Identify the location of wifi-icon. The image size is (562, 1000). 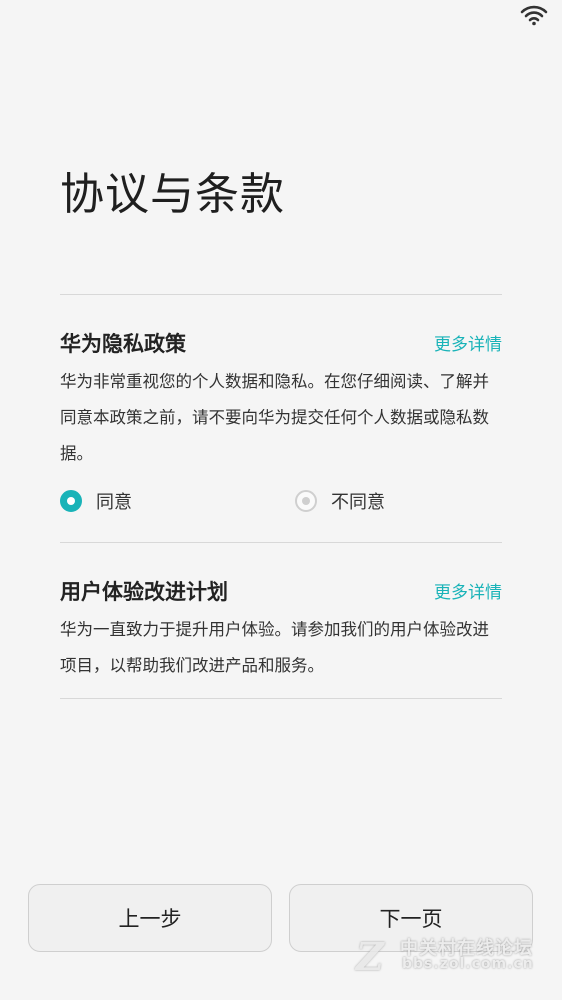
(534, 15).